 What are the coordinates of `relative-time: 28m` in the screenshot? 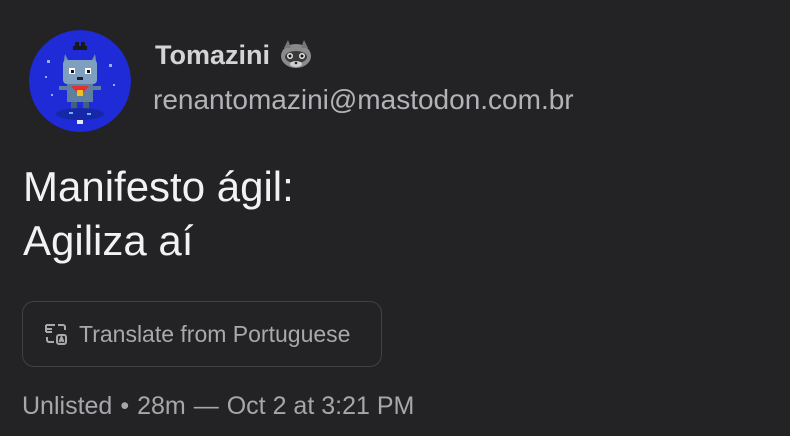 It's located at (161, 406).